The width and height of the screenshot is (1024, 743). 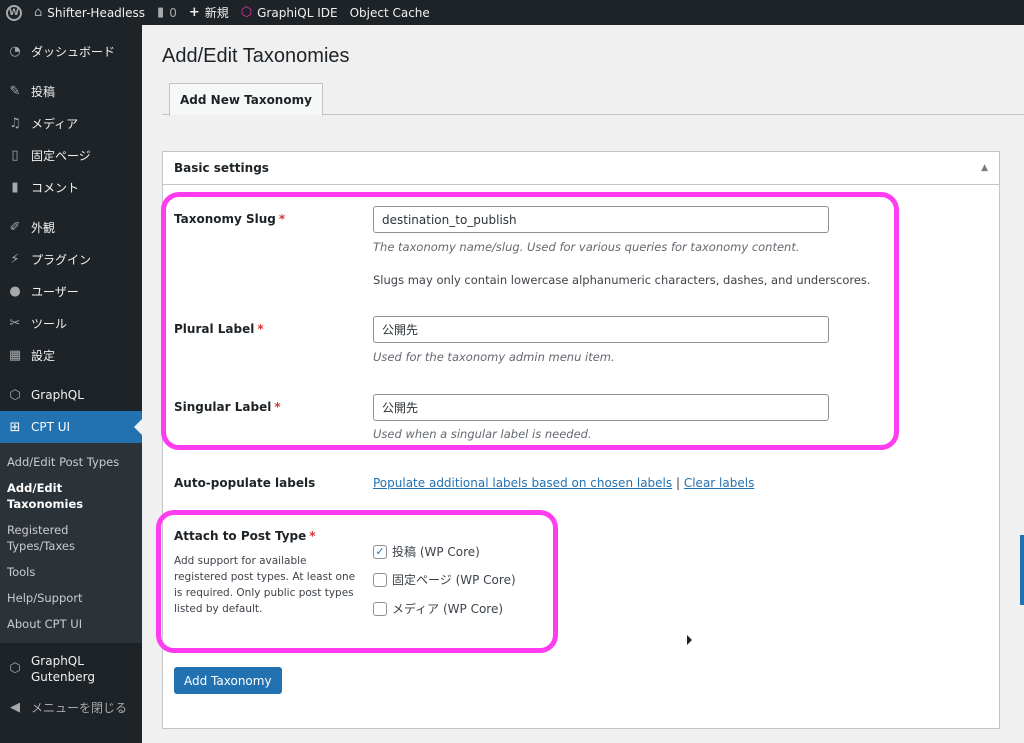 I want to click on sidebar-item-label: ダッシュボード, so click(x=73, y=51).